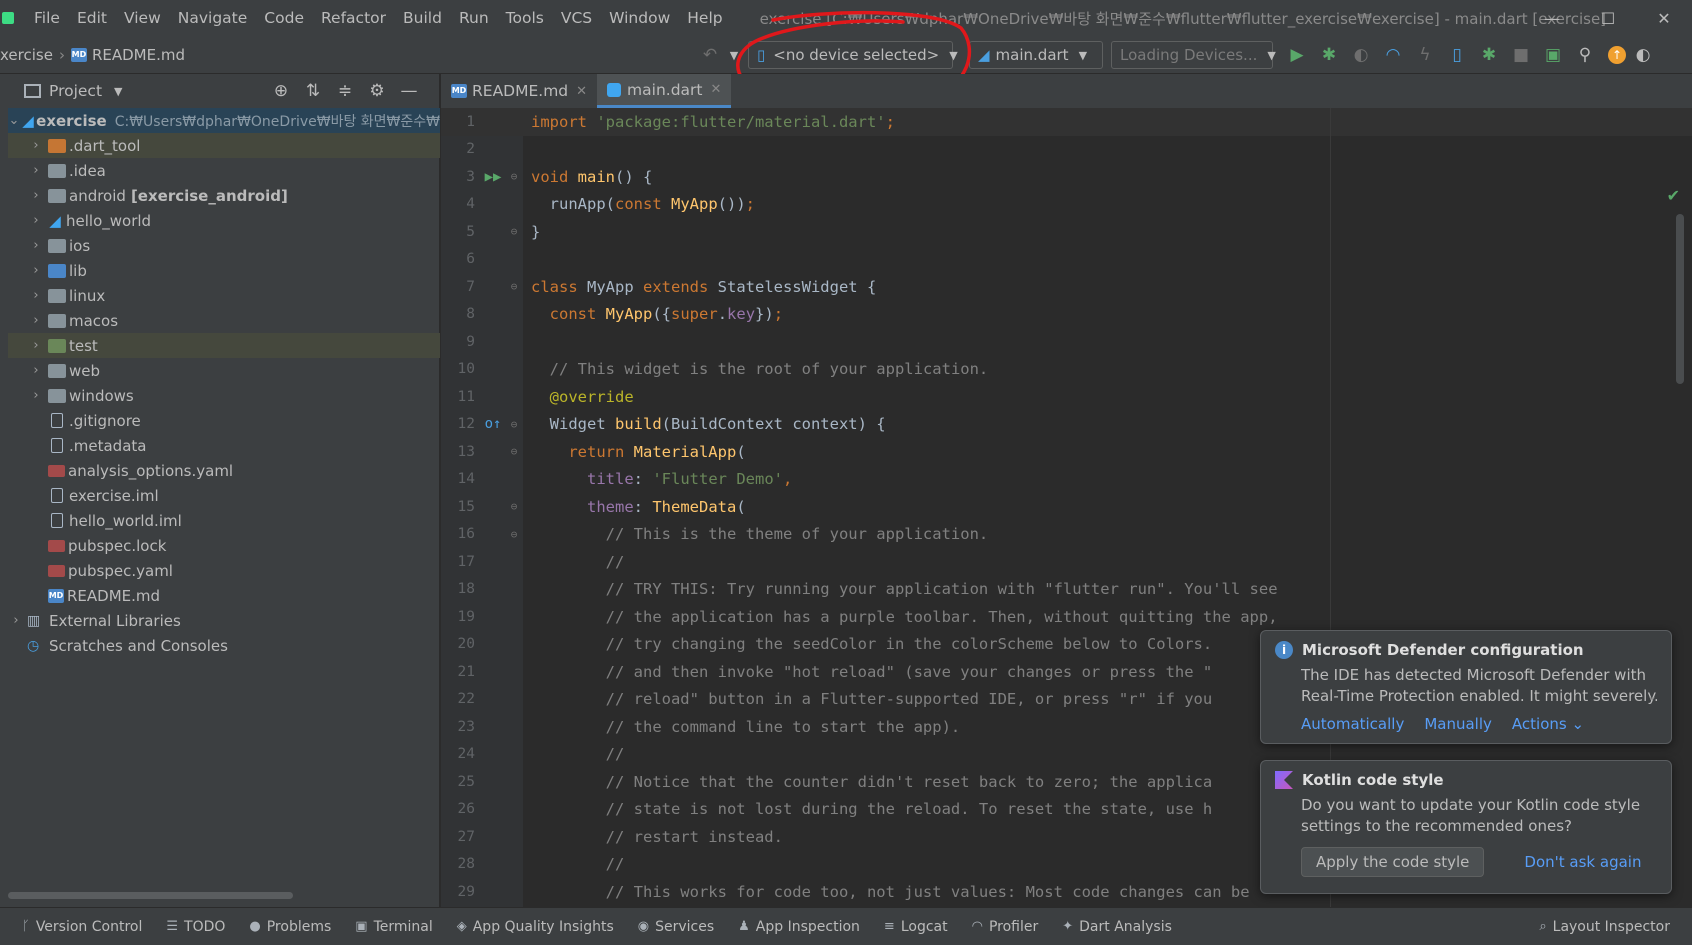 This screenshot has width=1692, height=945. Describe the element at coordinates (224, 645) in the screenshot. I see `tree-item-scratches: ◷ Scratches and Consoles` at that location.